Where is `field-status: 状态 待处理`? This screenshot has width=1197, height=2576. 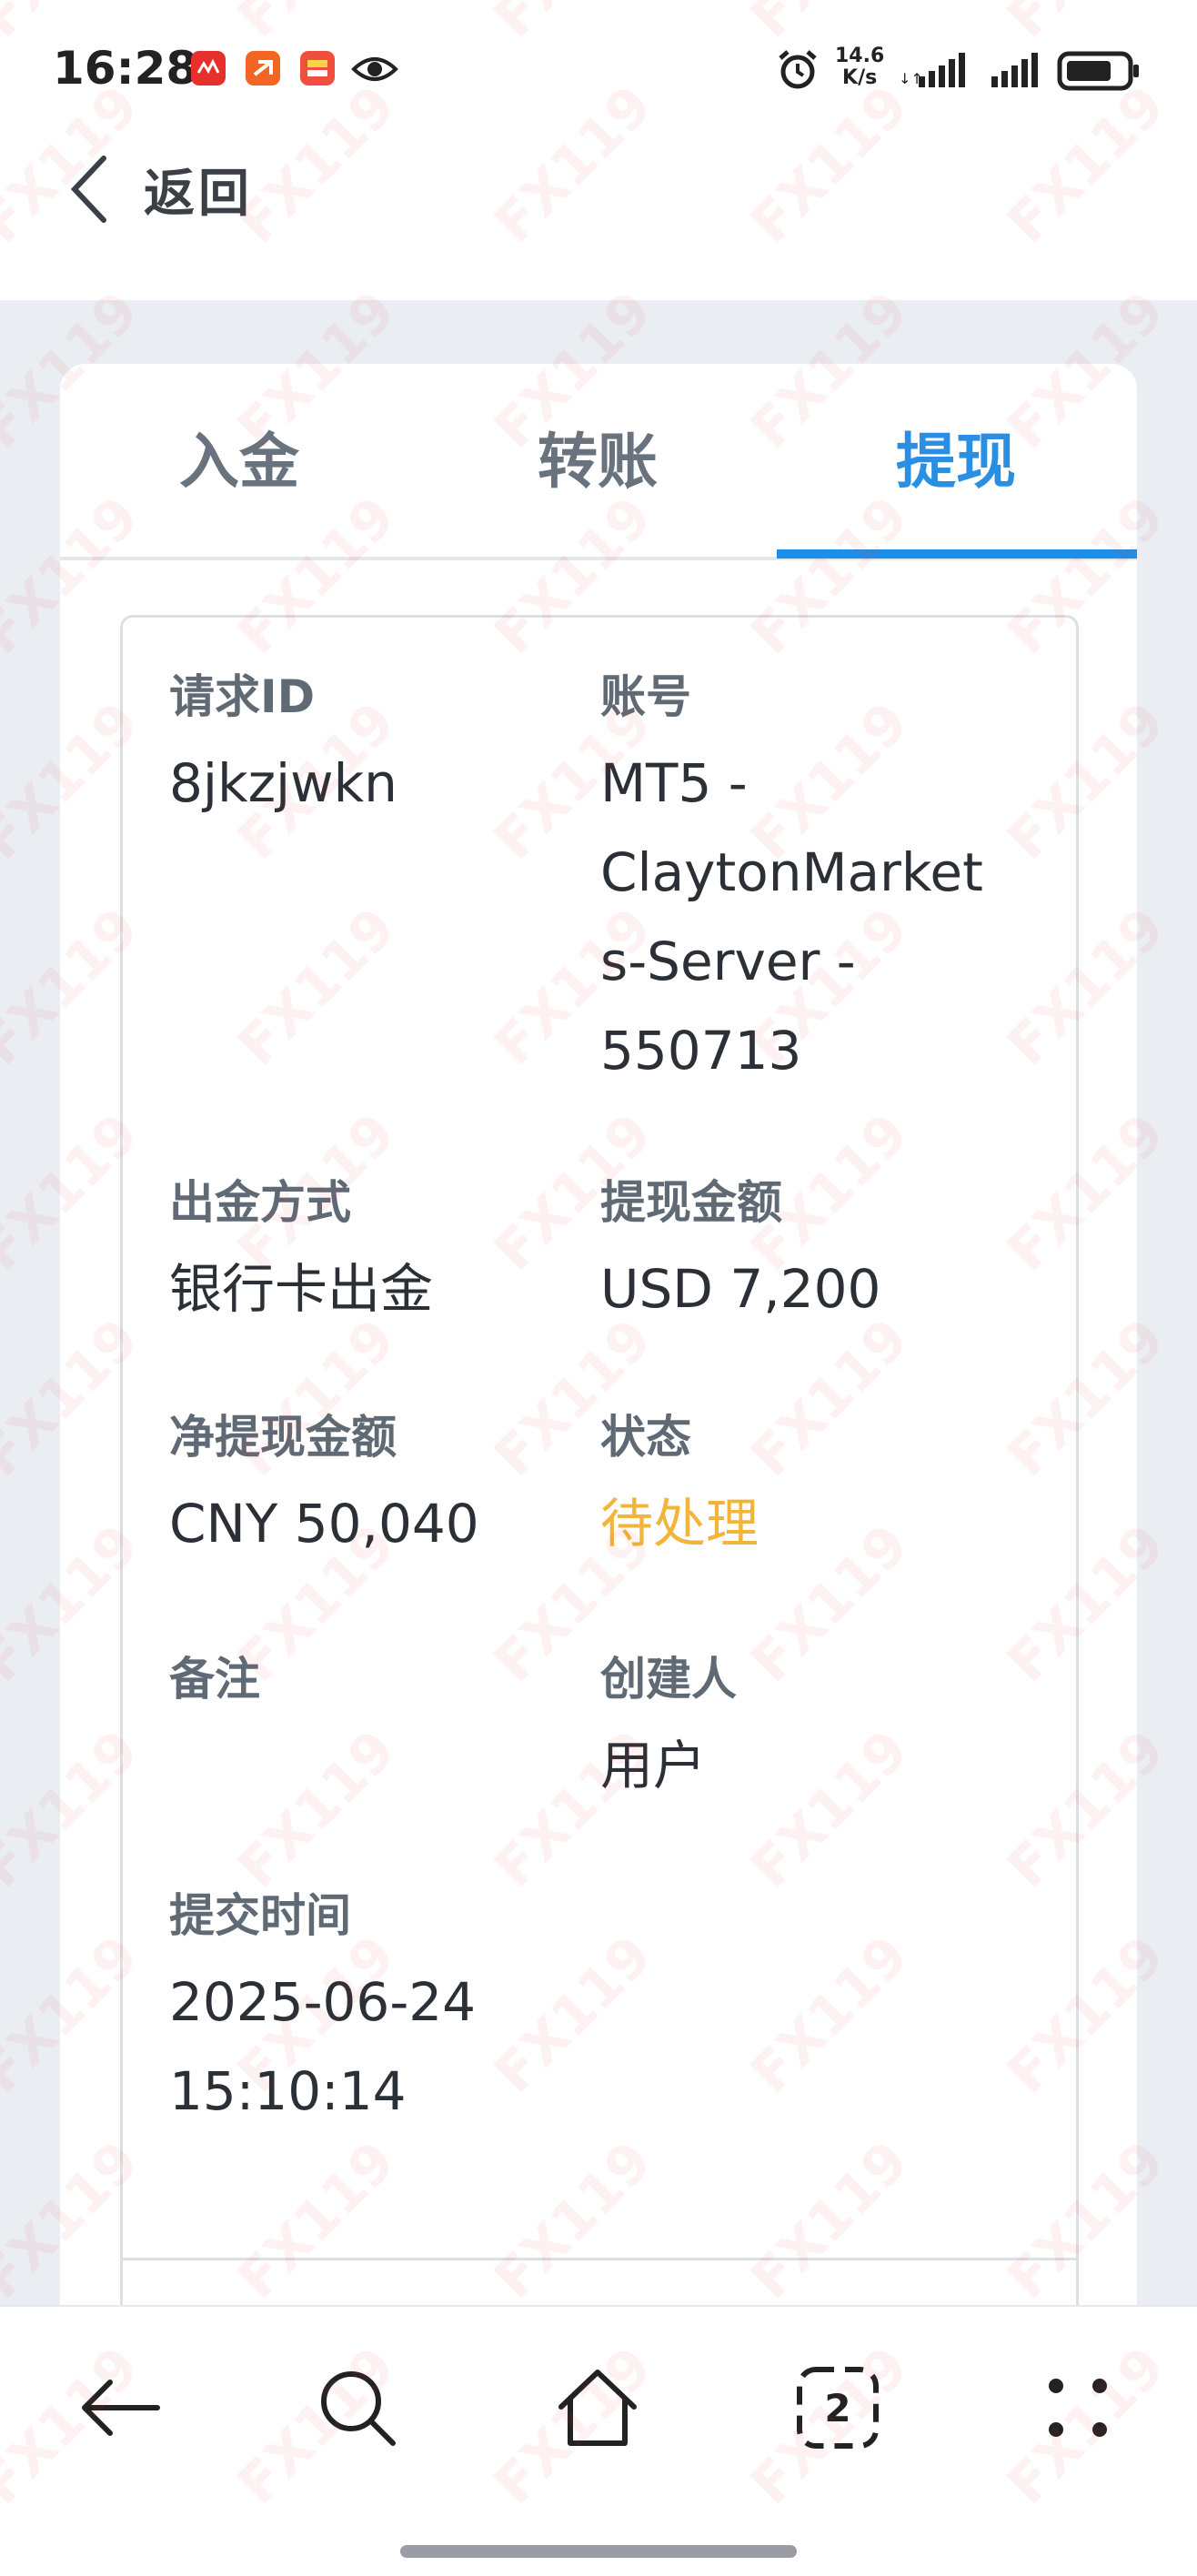 field-status: 状态 待处理 is located at coordinates (679, 1488).